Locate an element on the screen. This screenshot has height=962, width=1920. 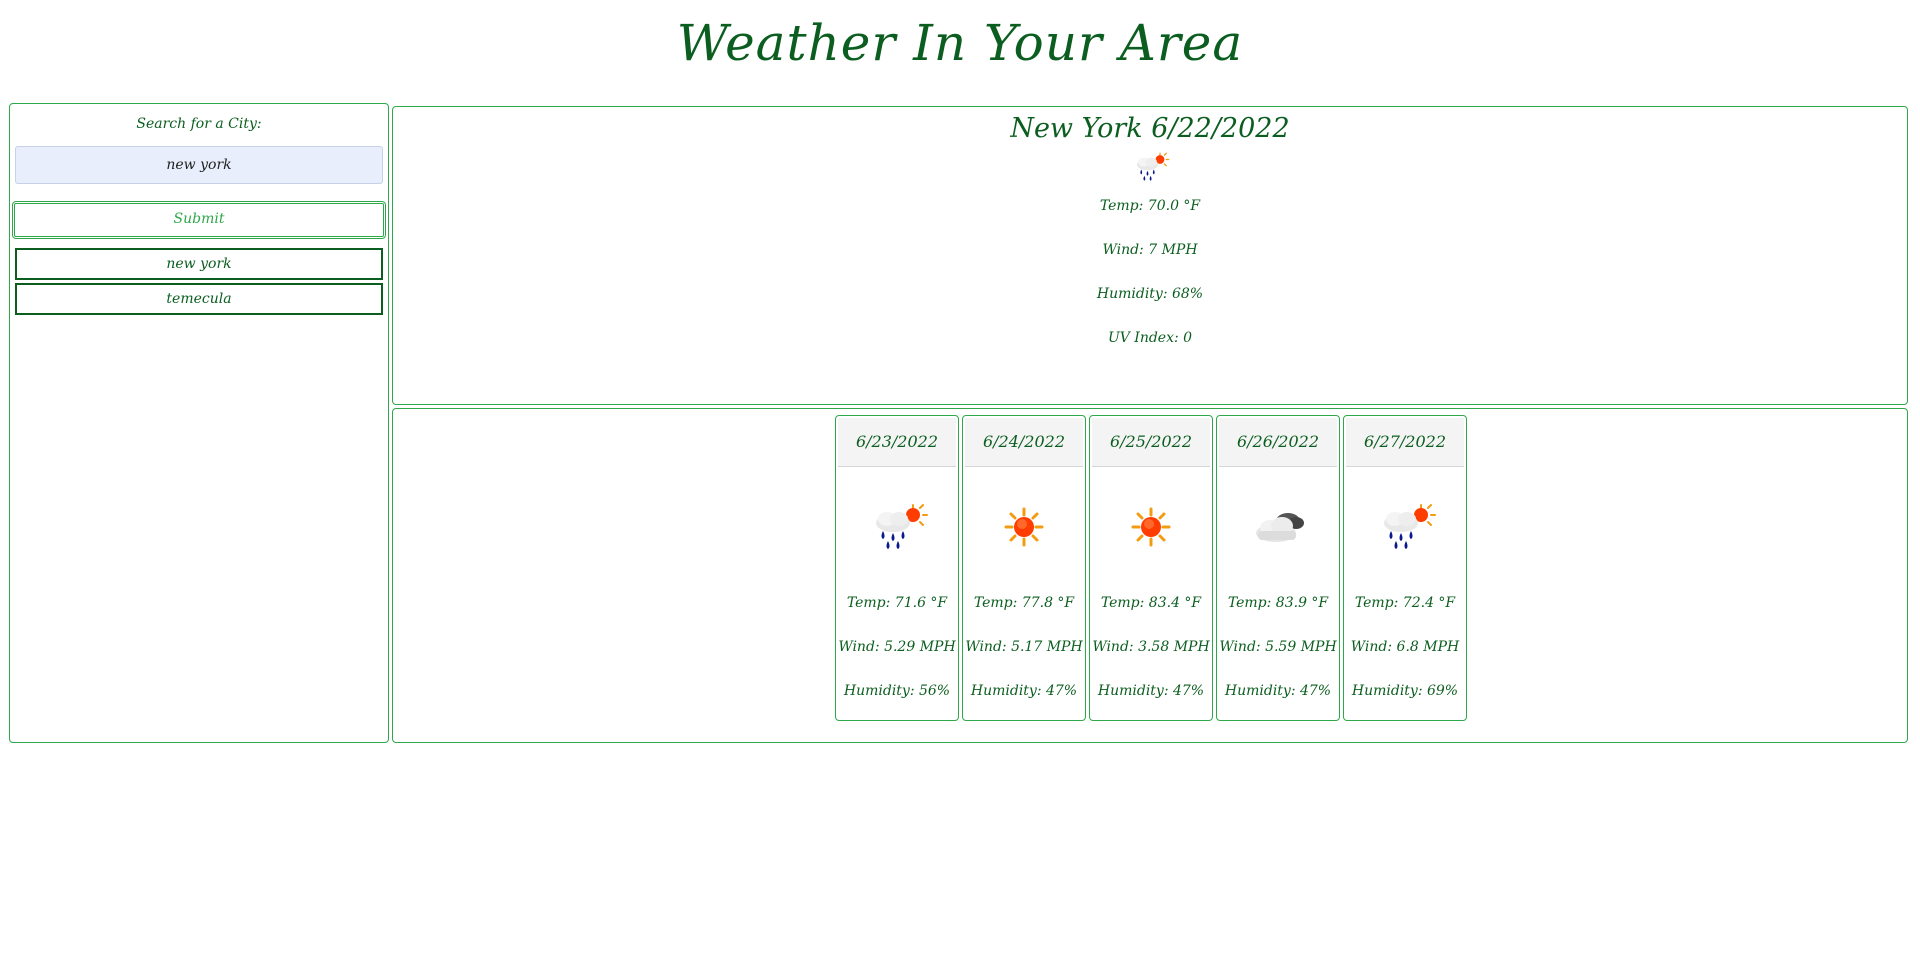
forecast-humidity: Humidity: 56% is located at coordinates (897, 691).